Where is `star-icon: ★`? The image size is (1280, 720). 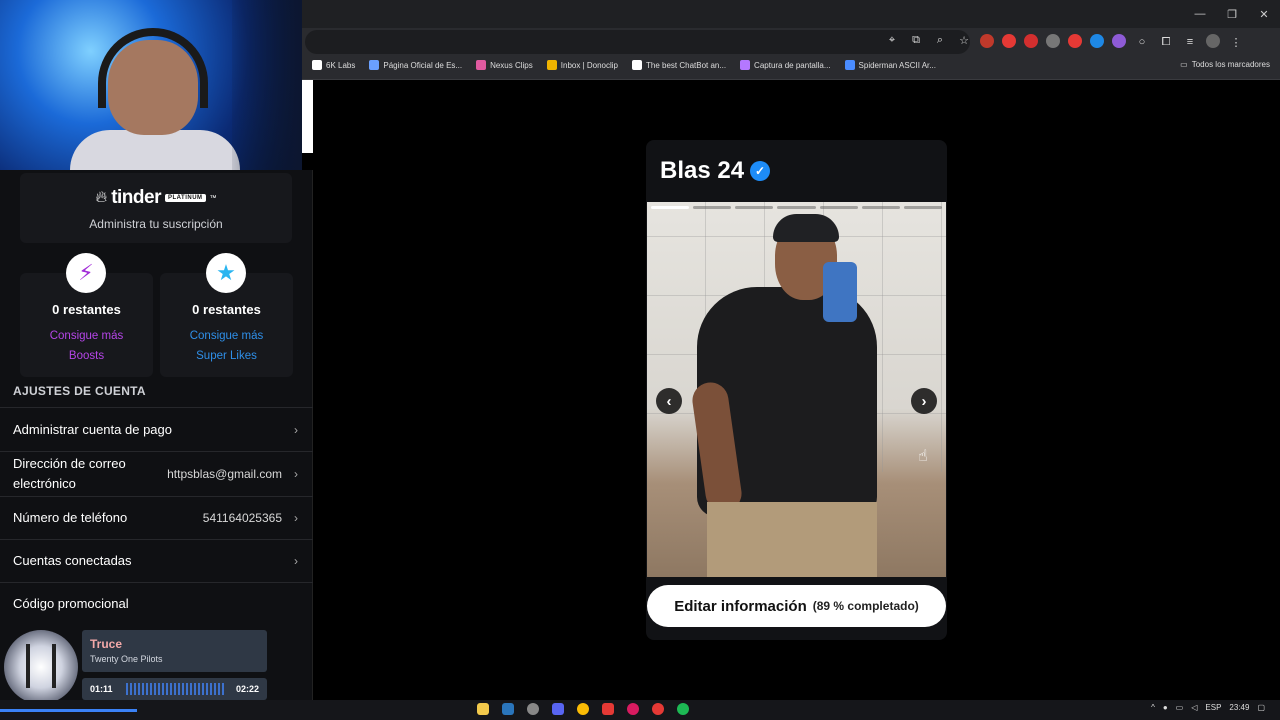 star-icon: ★ is located at coordinates (226, 273).